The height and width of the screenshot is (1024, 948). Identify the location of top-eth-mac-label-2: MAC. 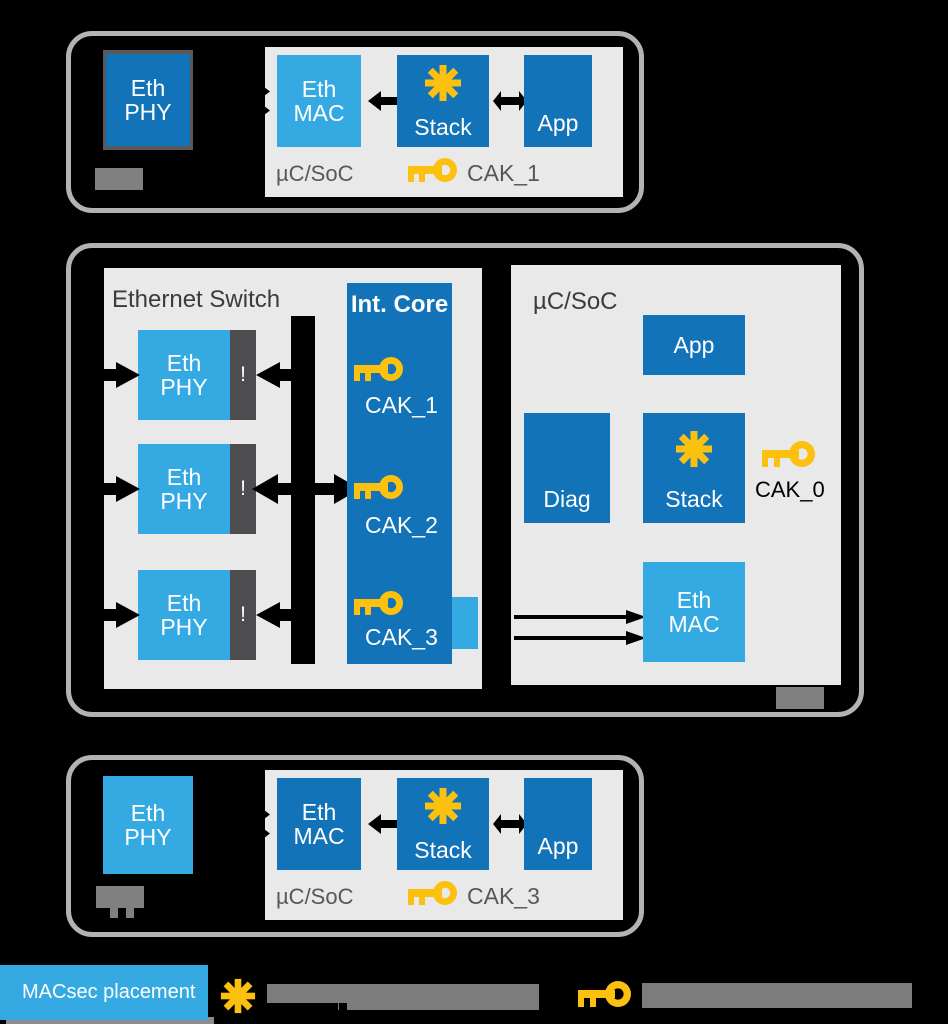
(319, 113).